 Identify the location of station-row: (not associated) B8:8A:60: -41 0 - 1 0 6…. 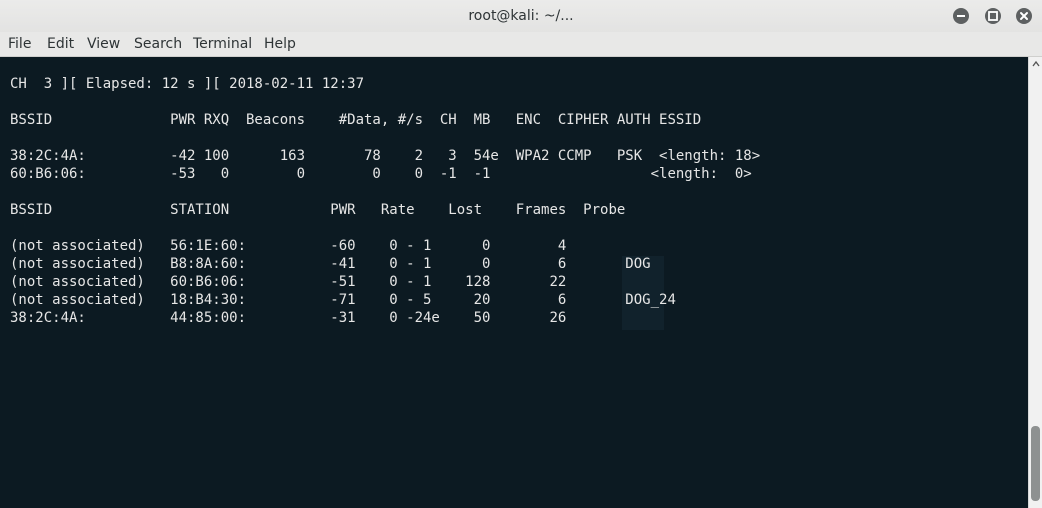
(330, 264).